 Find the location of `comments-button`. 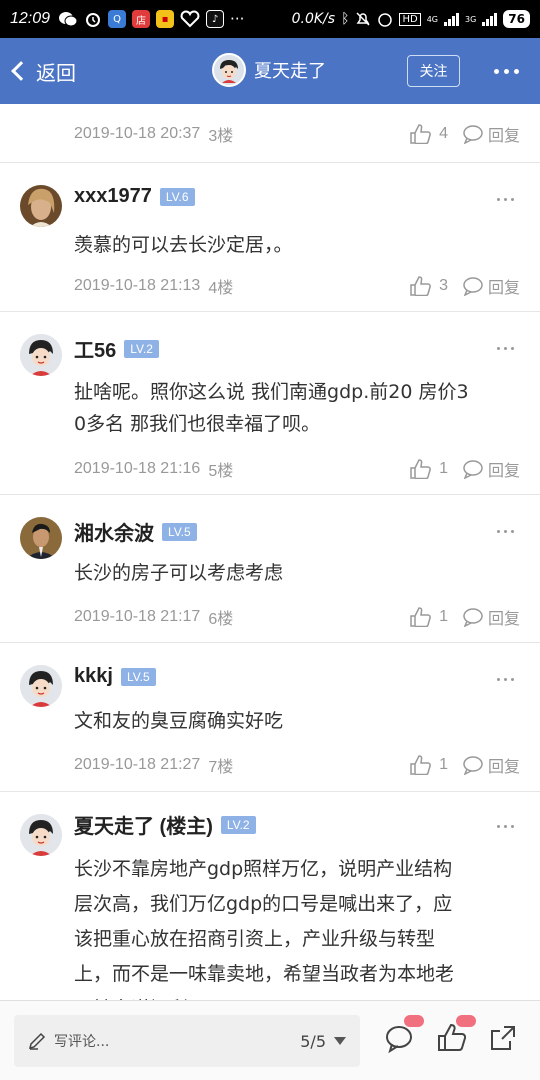

comments-button is located at coordinates (404, 1036).